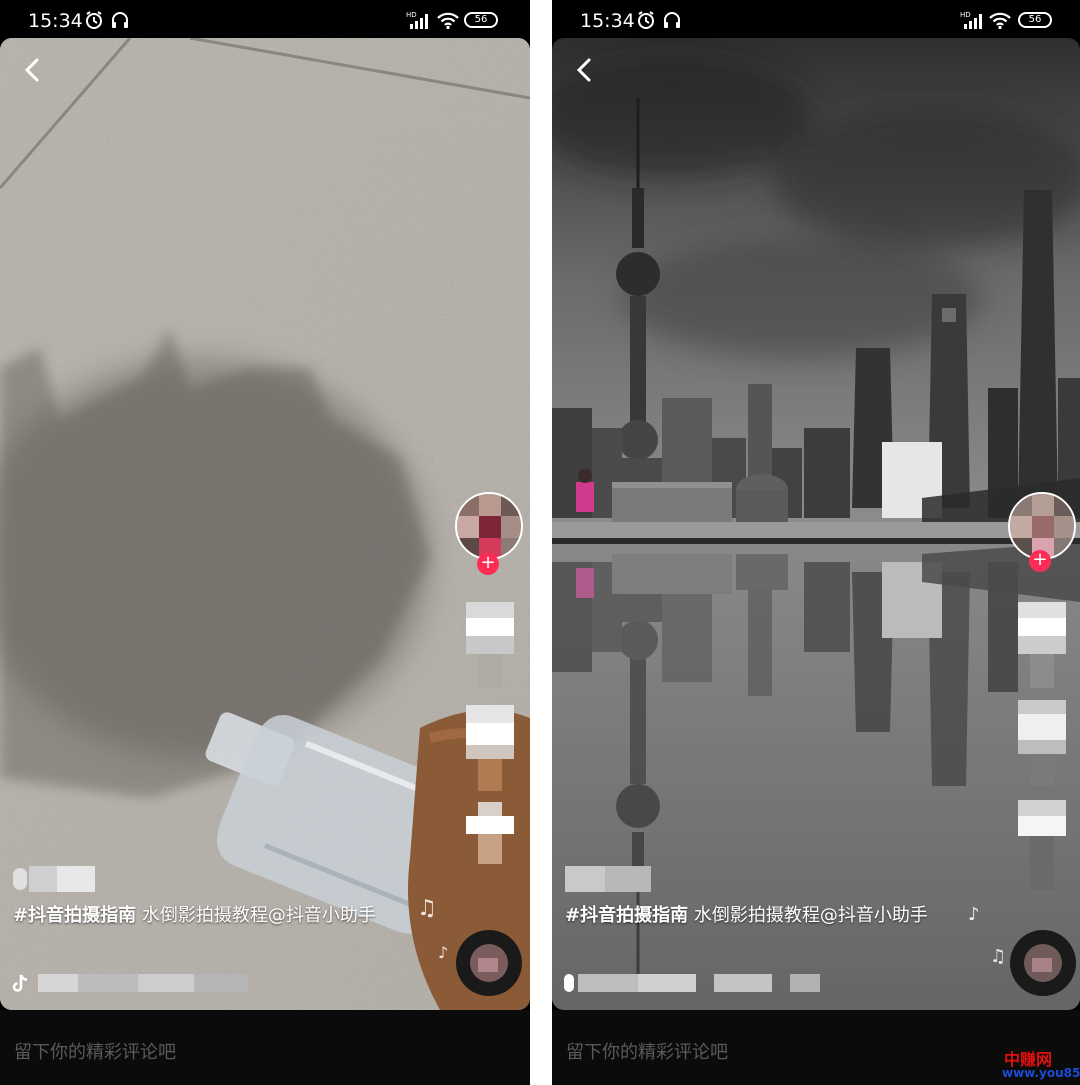  Describe the element at coordinates (489, 526) in the screenshot. I see `author-avatar` at that location.